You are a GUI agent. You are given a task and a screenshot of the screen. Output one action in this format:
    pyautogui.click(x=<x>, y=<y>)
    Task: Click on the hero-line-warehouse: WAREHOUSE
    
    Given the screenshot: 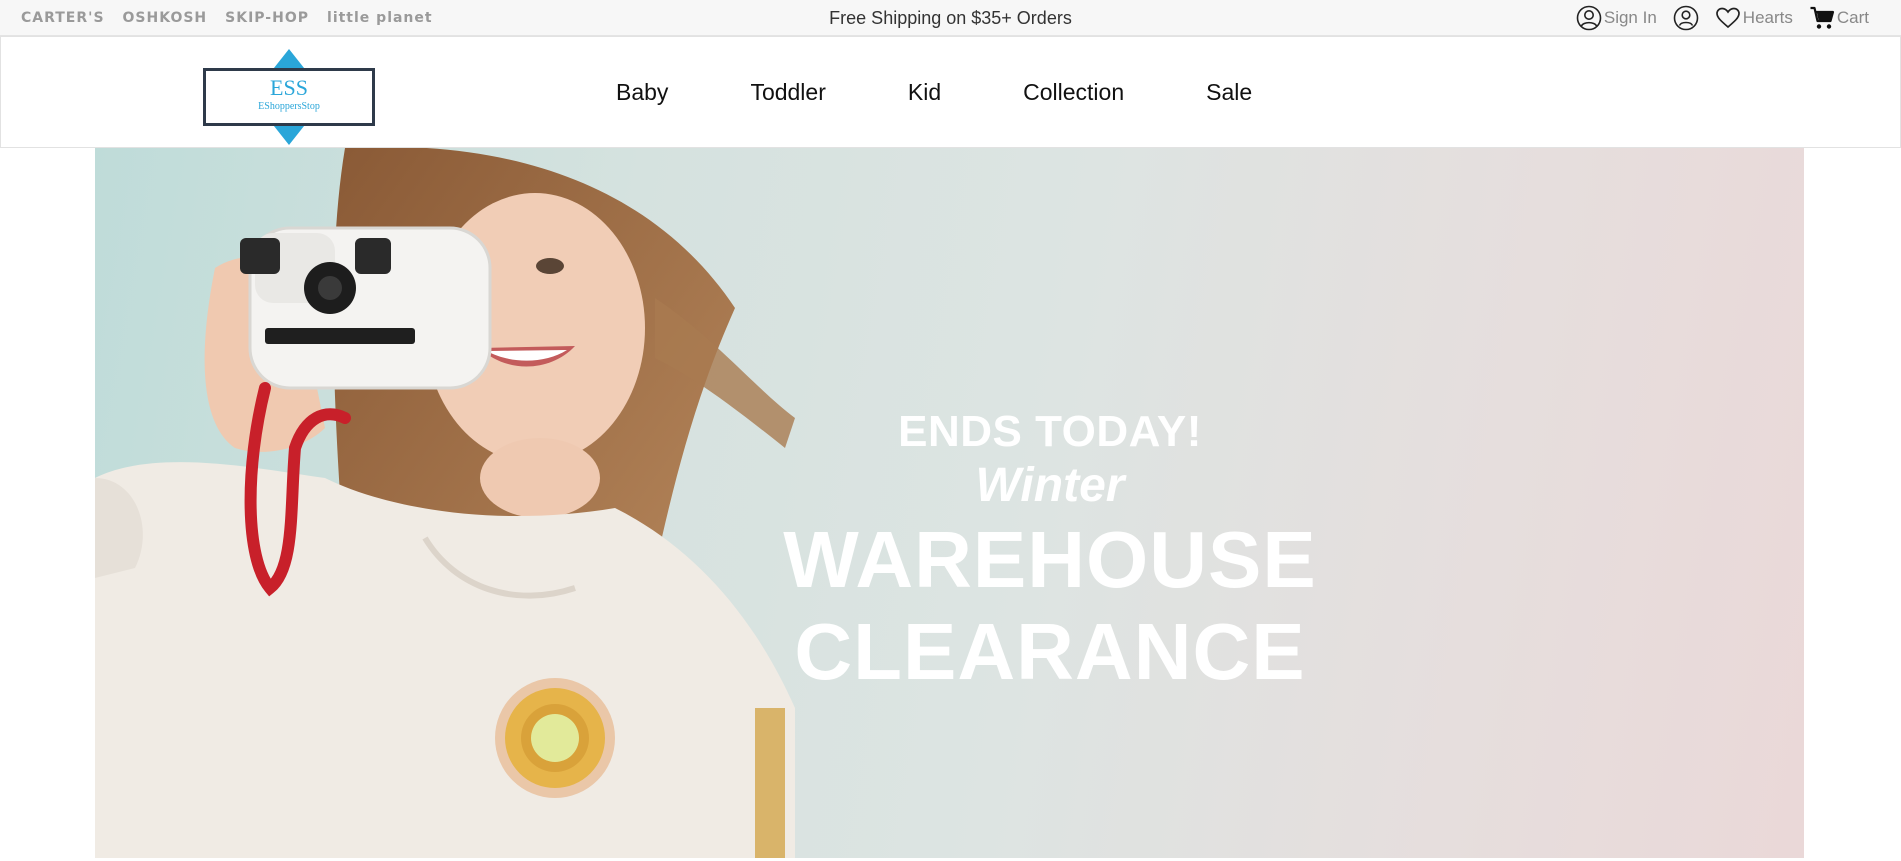 What is the action you would take?
    pyautogui.click(x=1050, y=559)
    